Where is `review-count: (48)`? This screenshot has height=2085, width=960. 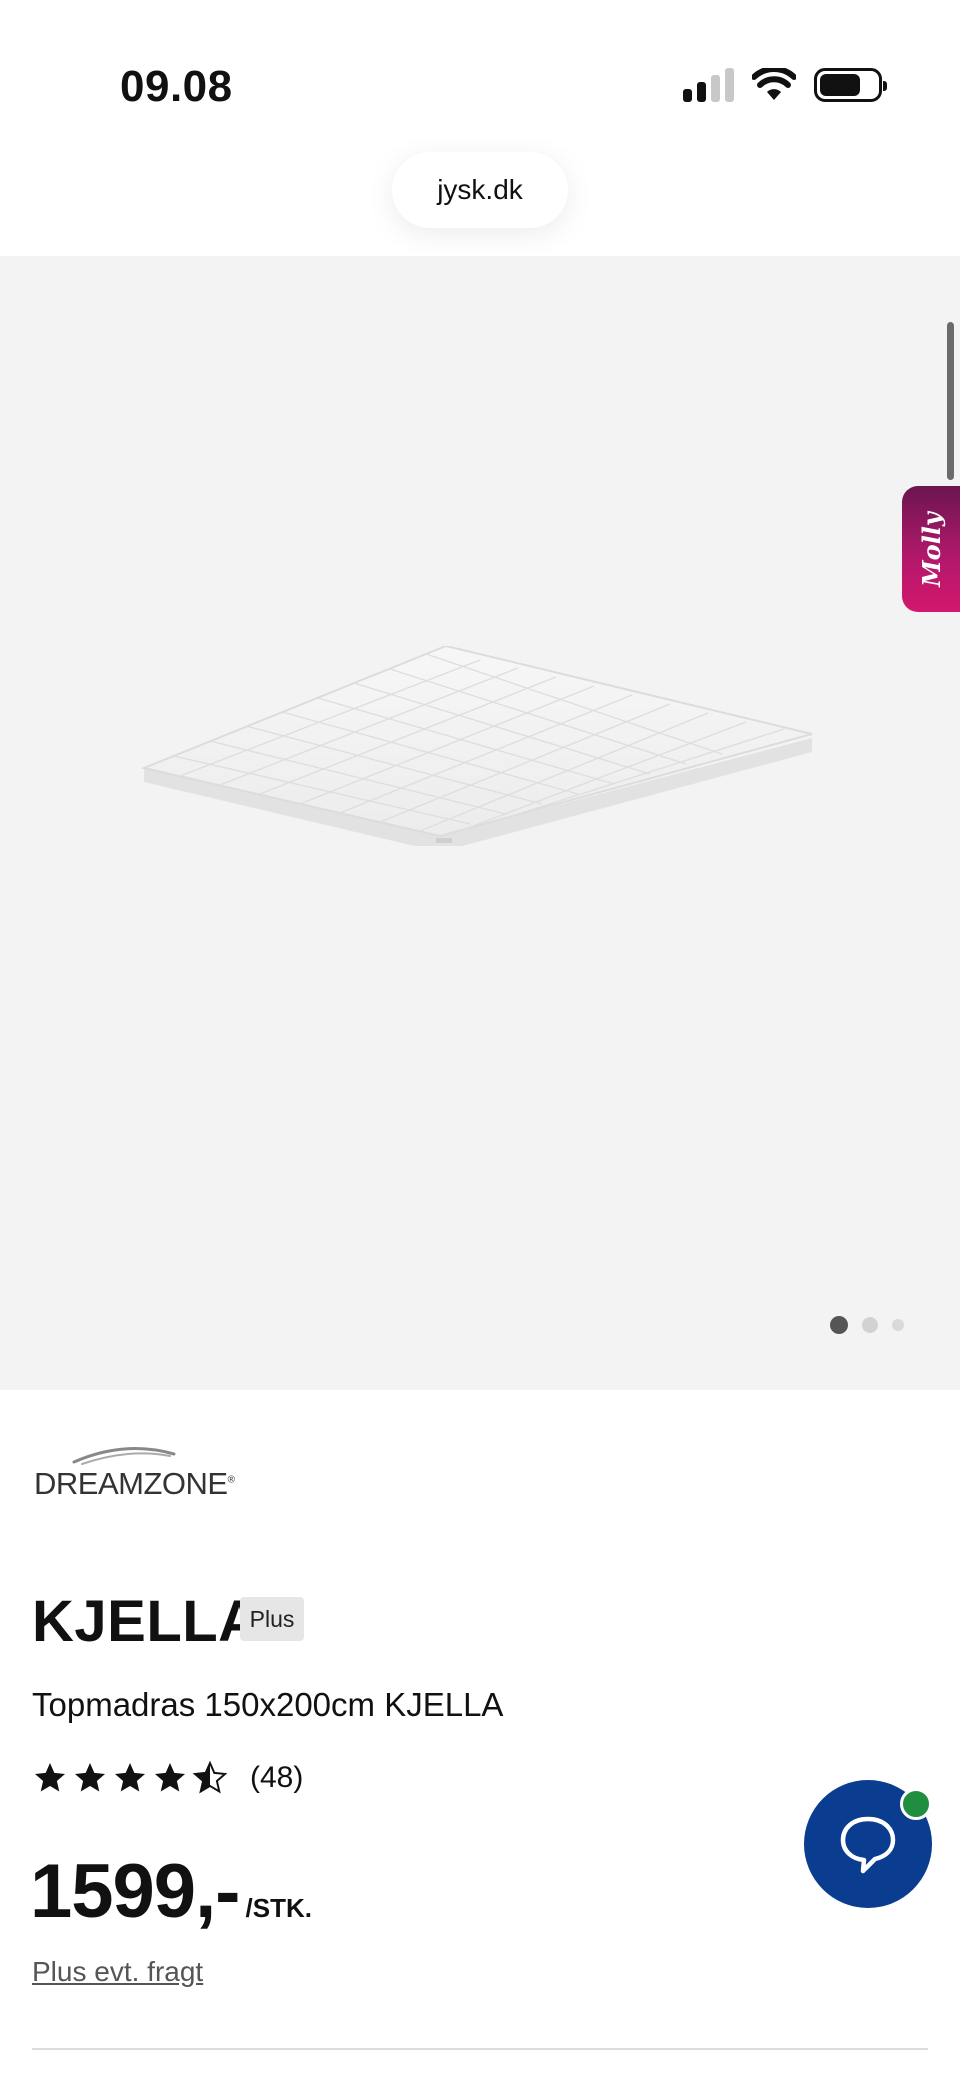
review-count: (48) is located at coordinates (276, 1778).